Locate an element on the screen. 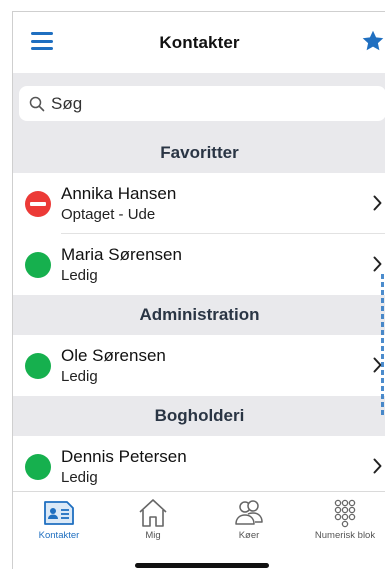 This screenshot has width=385, height=569. queue-people-icon is located at coordinates (249, 512).